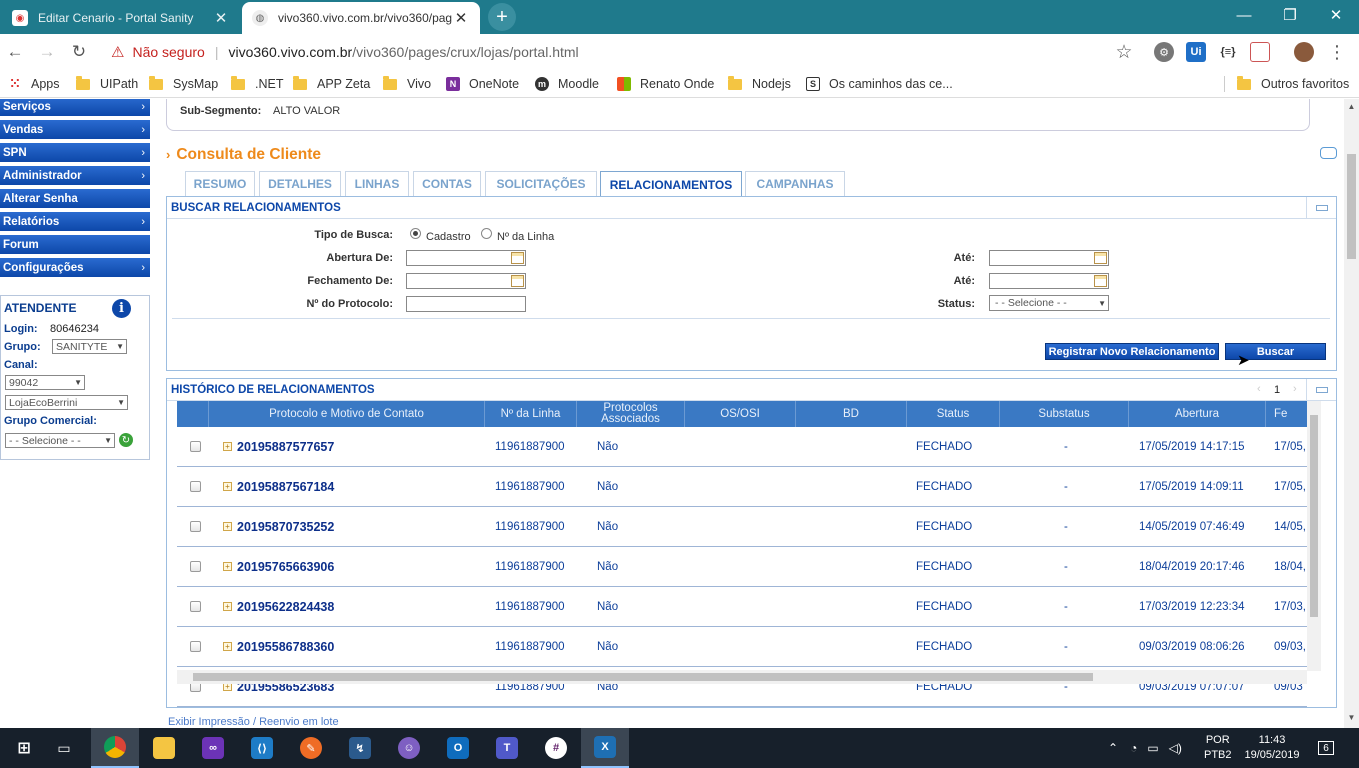  Describe the element at coordinates (567, 84) in the screenshot. I see `bookmark-moodle: m Moodle` at that location.